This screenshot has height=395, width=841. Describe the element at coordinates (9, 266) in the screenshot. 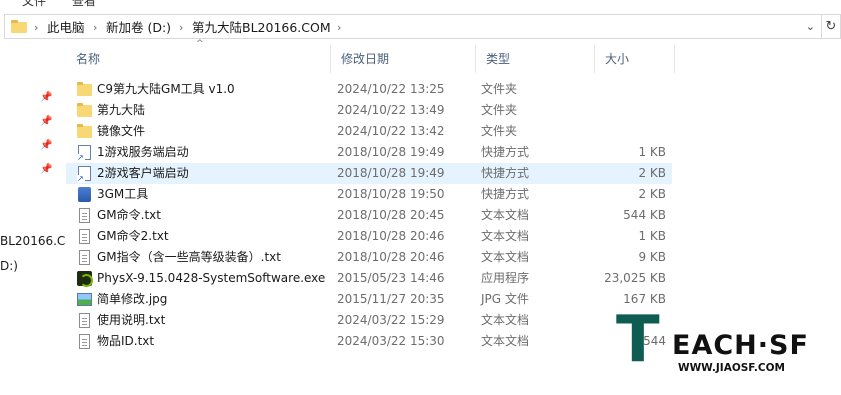

I see `nav-item-drive-d: D:)` at that location.